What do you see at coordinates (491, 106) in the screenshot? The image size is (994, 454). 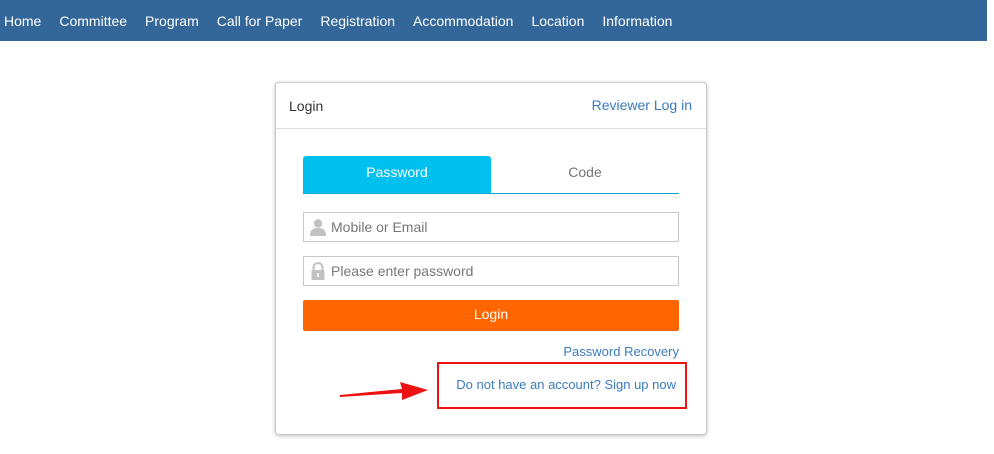 I see `login-panel-header: Login Reviewer Log in` at bounding box center [491, 106].